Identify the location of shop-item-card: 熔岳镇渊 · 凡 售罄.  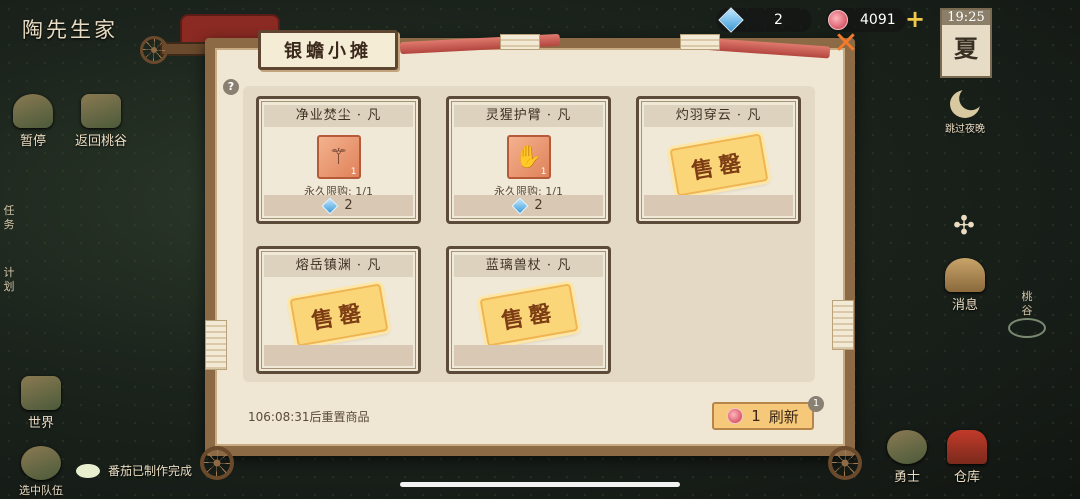
(338, 310).